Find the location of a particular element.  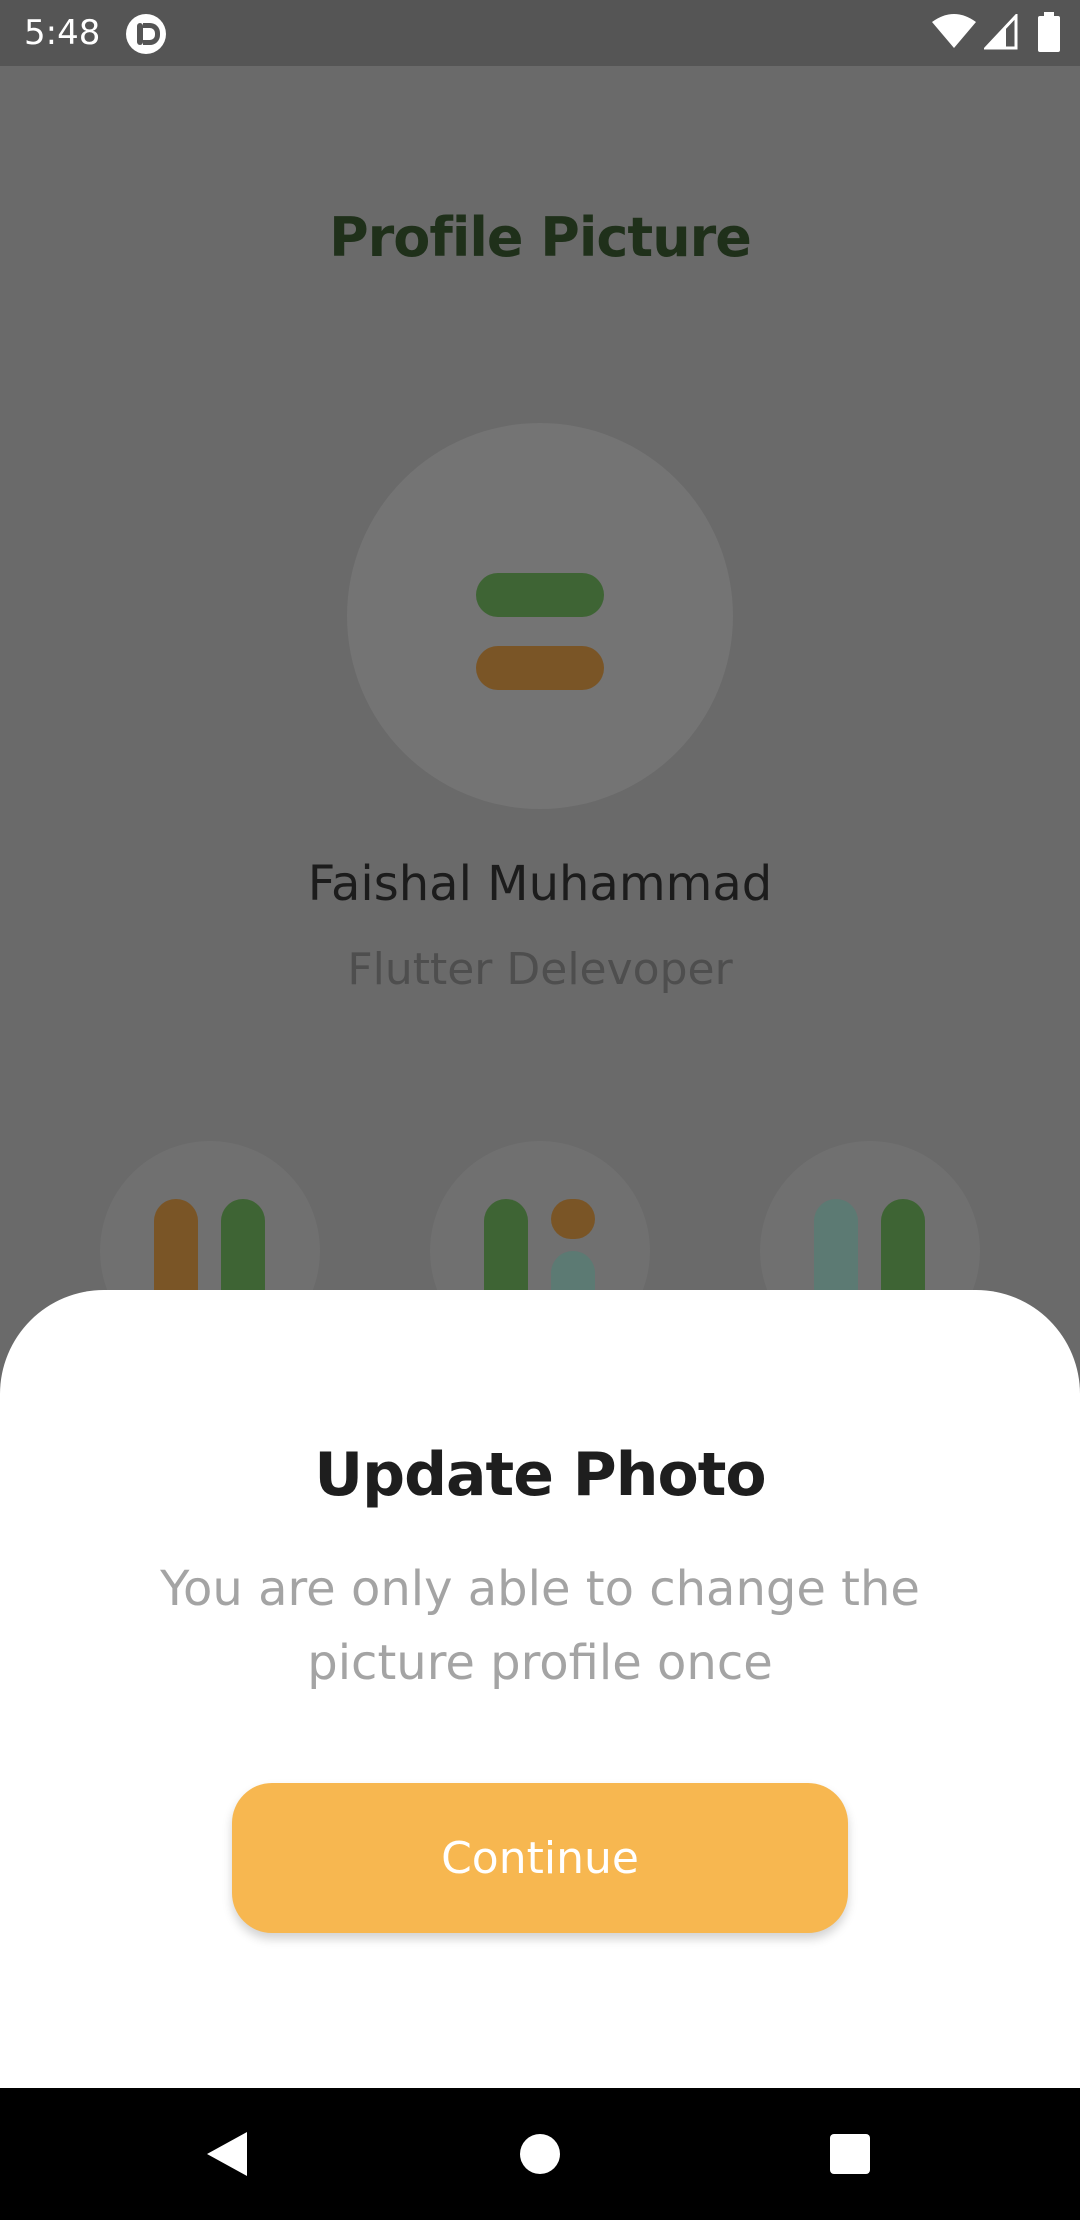

signal-icon is located at coordinates (1001, 32).